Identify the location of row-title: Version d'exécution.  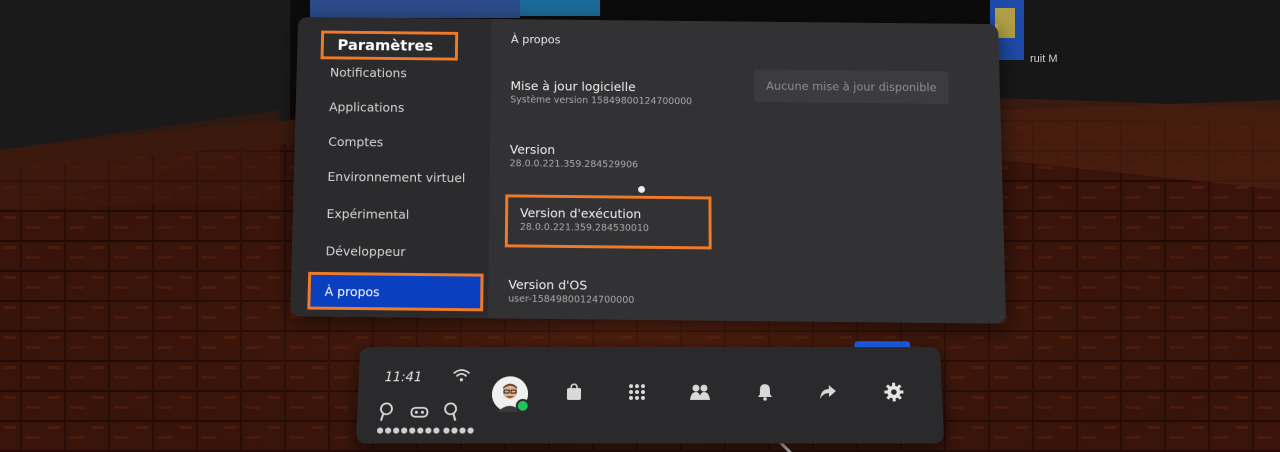
(580, 213).